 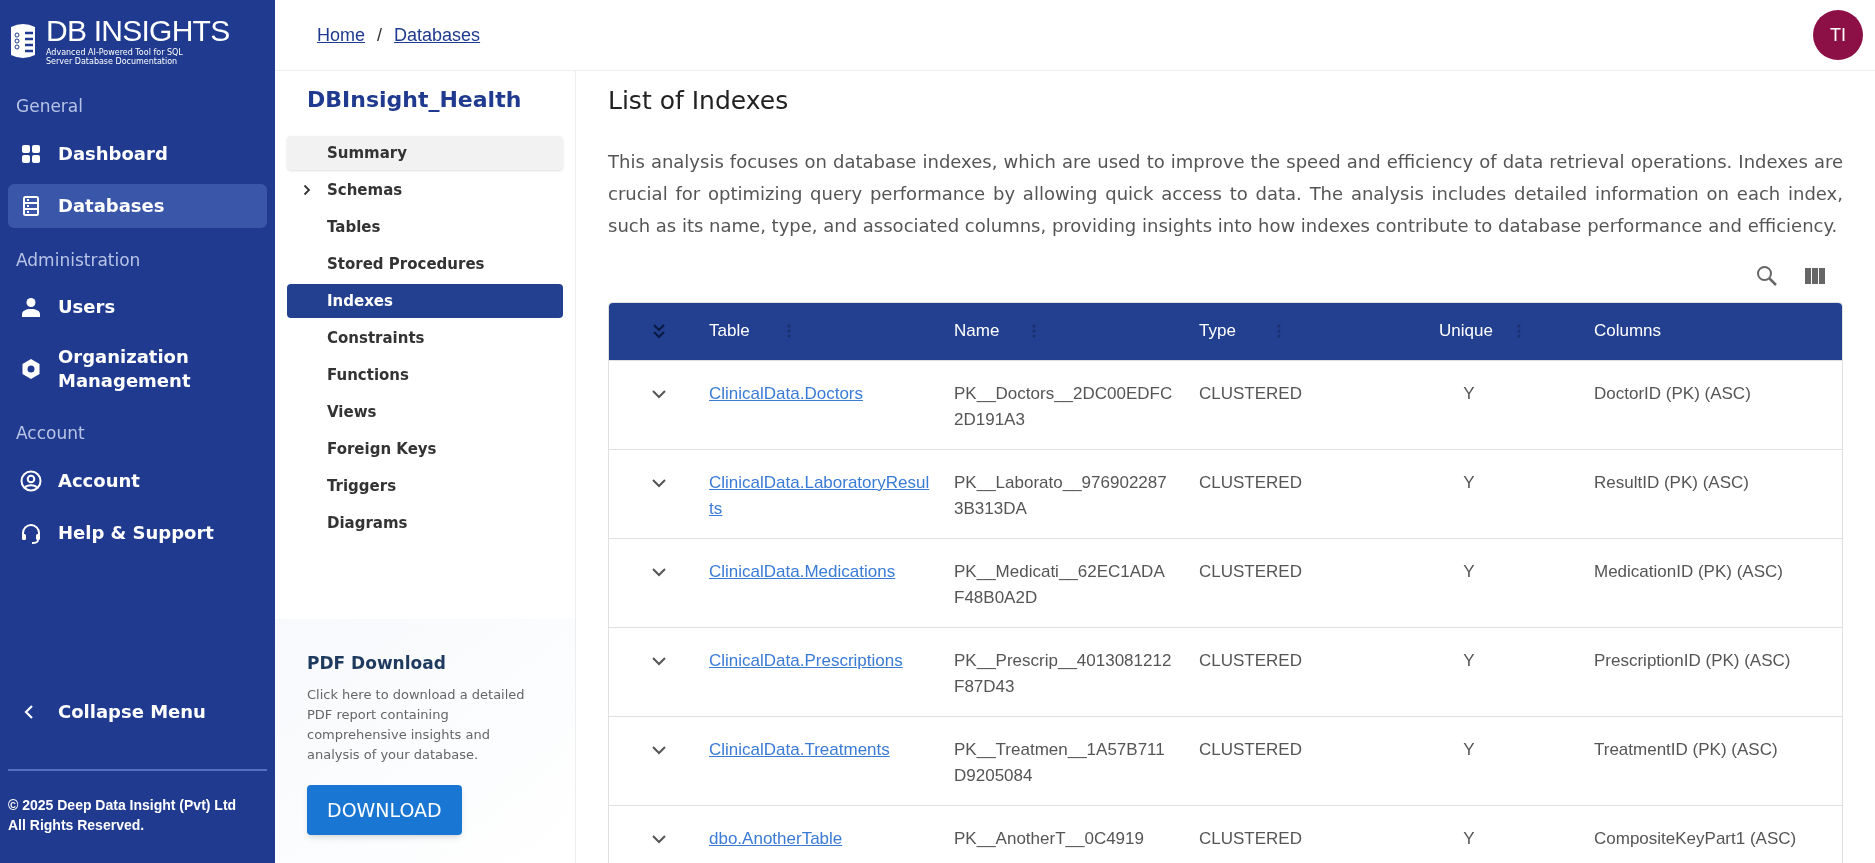 What do you see at coordinates (384, 809) in the screenshot?
I see `download-button: DOWNLOAD` at bounding box center [384, 809].